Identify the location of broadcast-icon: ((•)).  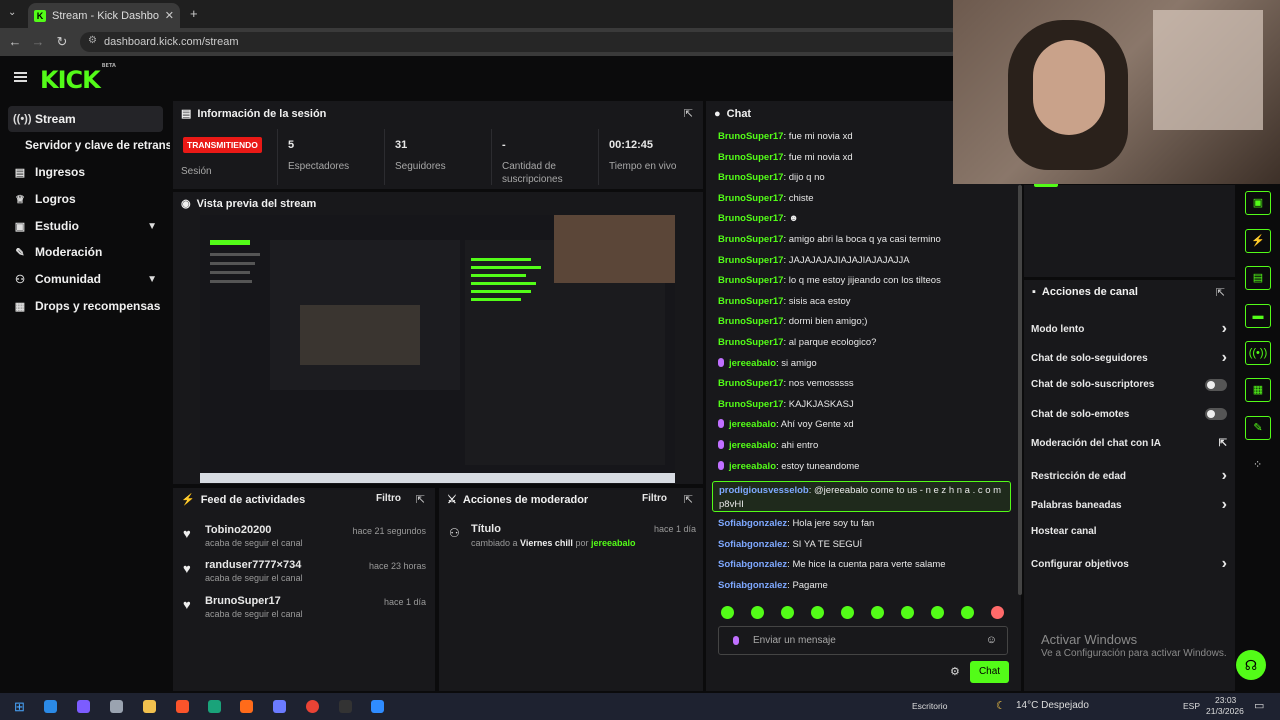
(1258, 353).